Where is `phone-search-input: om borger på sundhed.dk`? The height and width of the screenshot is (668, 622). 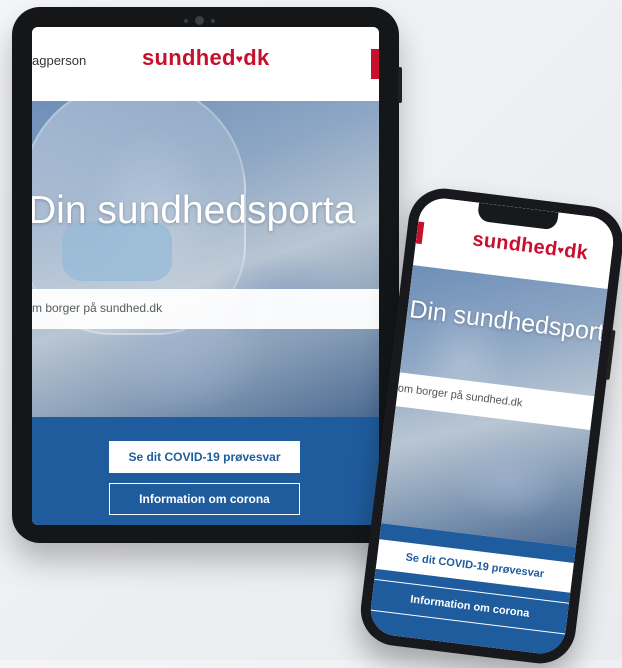
phone-search-input: om borger på sundhed.dk is located at coordinates (495, 401).